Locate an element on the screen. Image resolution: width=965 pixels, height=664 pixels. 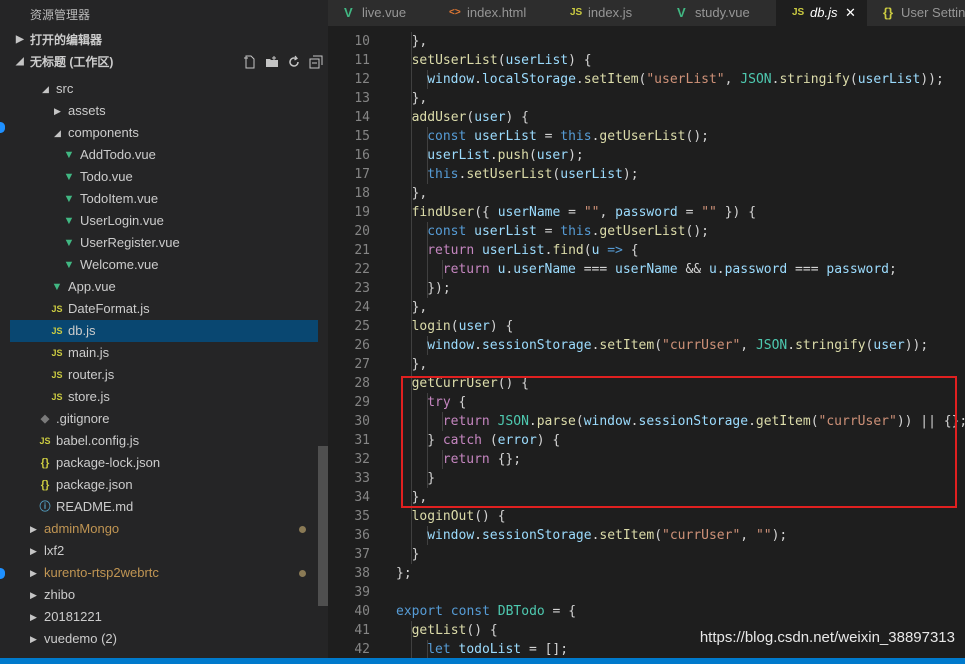
line-number: 27 is located at coordinates (362, 364).